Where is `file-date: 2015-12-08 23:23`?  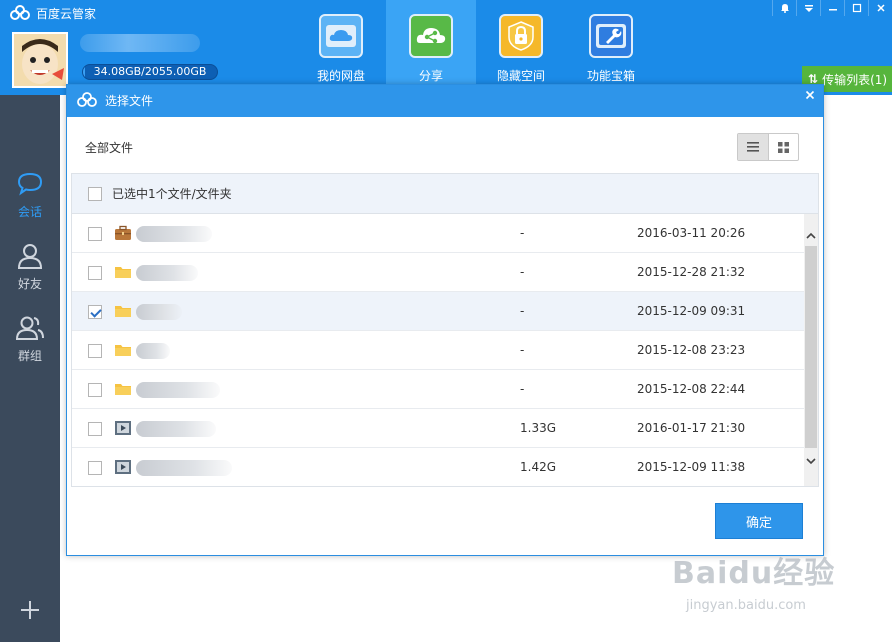 file-date: 2015-12-08 23:23 is located at coordinates (691, 350).